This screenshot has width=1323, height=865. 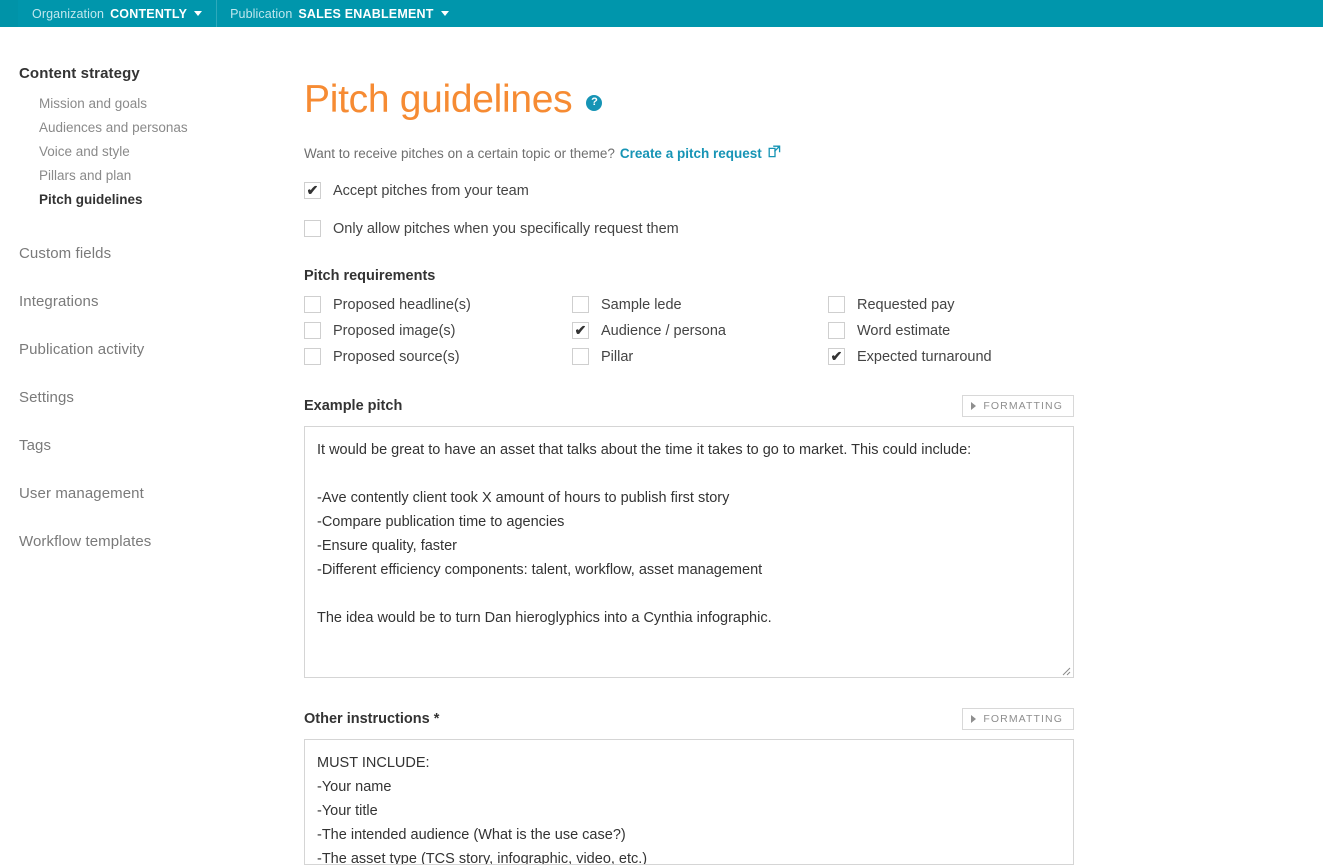 What do you see at coordinates (1075, 305) in the screenshot?
I see `checkbox-requested-pay: Requested pay` at bounding box center [1075, 305].